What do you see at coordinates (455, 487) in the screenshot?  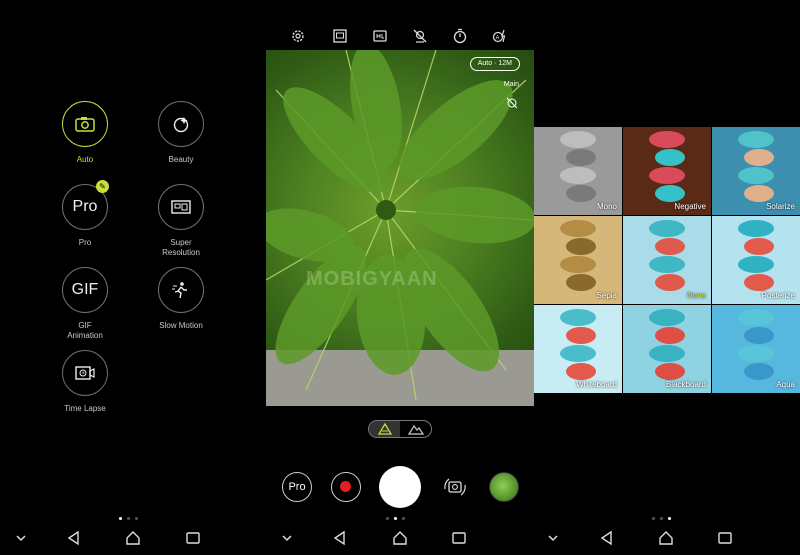 I see `switch-camera-button` at bounding box center [455, 487].